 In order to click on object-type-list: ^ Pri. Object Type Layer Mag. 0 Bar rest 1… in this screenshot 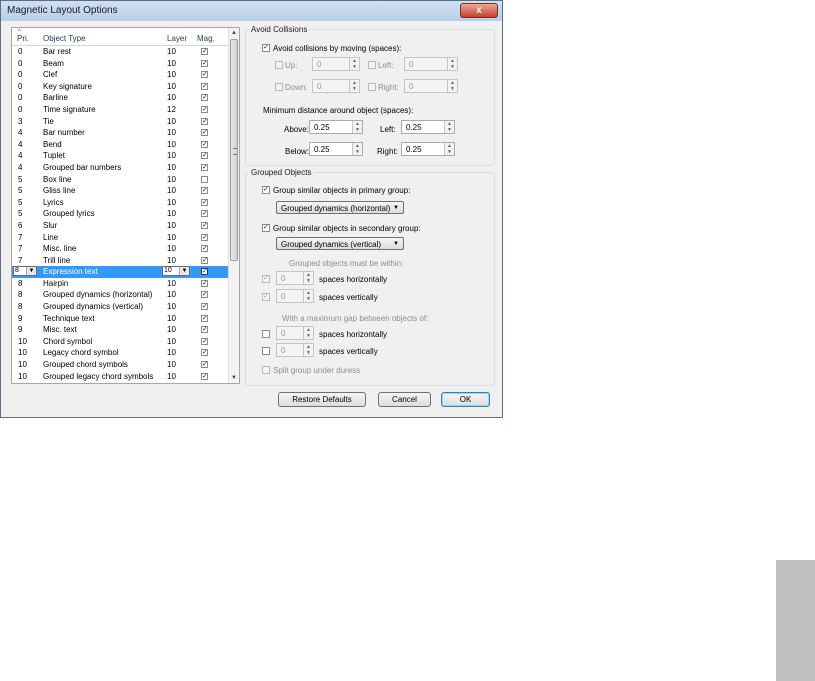, I will do `click(125, 205)`.